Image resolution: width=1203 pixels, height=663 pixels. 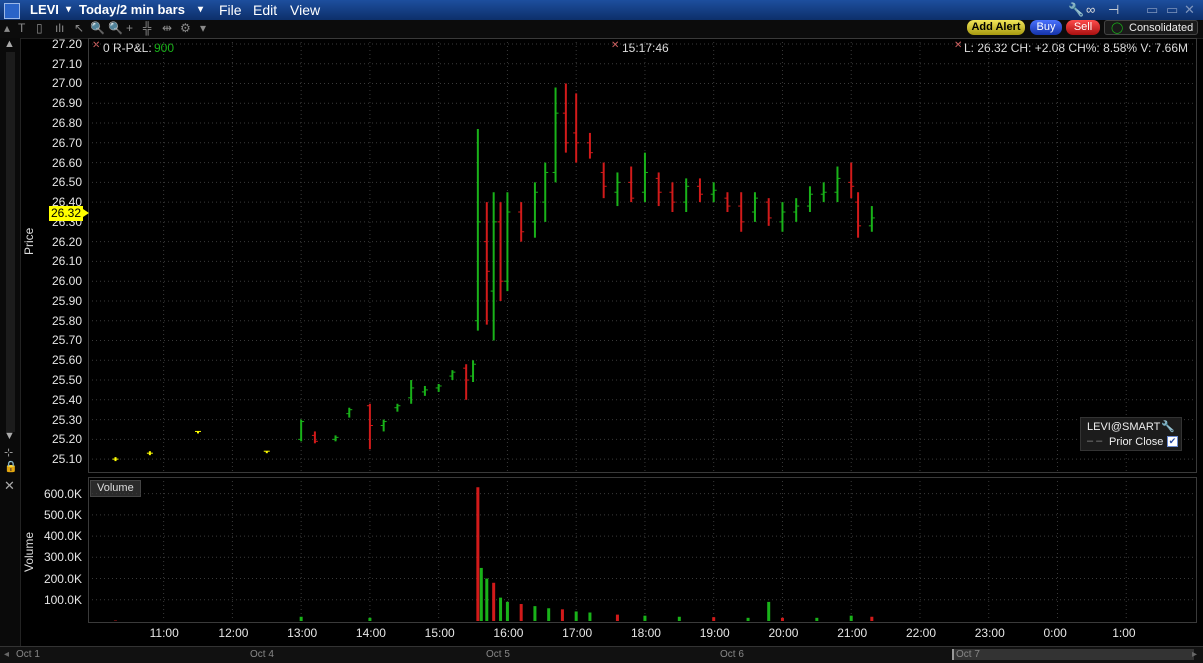 What do you see at coordinates (56, 439) in the screenshot?
I see `price-tick-label: 25.20` at bounding box center [56, 439].